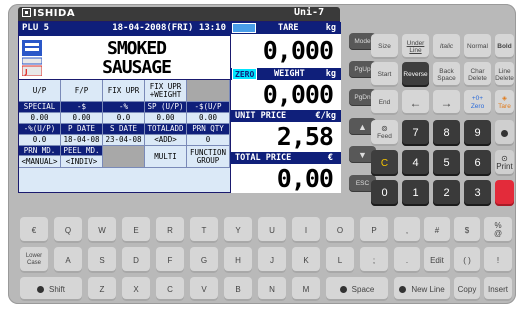  What do you see at coordinates (204, 230) in the screenshot?
I see `key-t: T` at bounding box center [204, 230].